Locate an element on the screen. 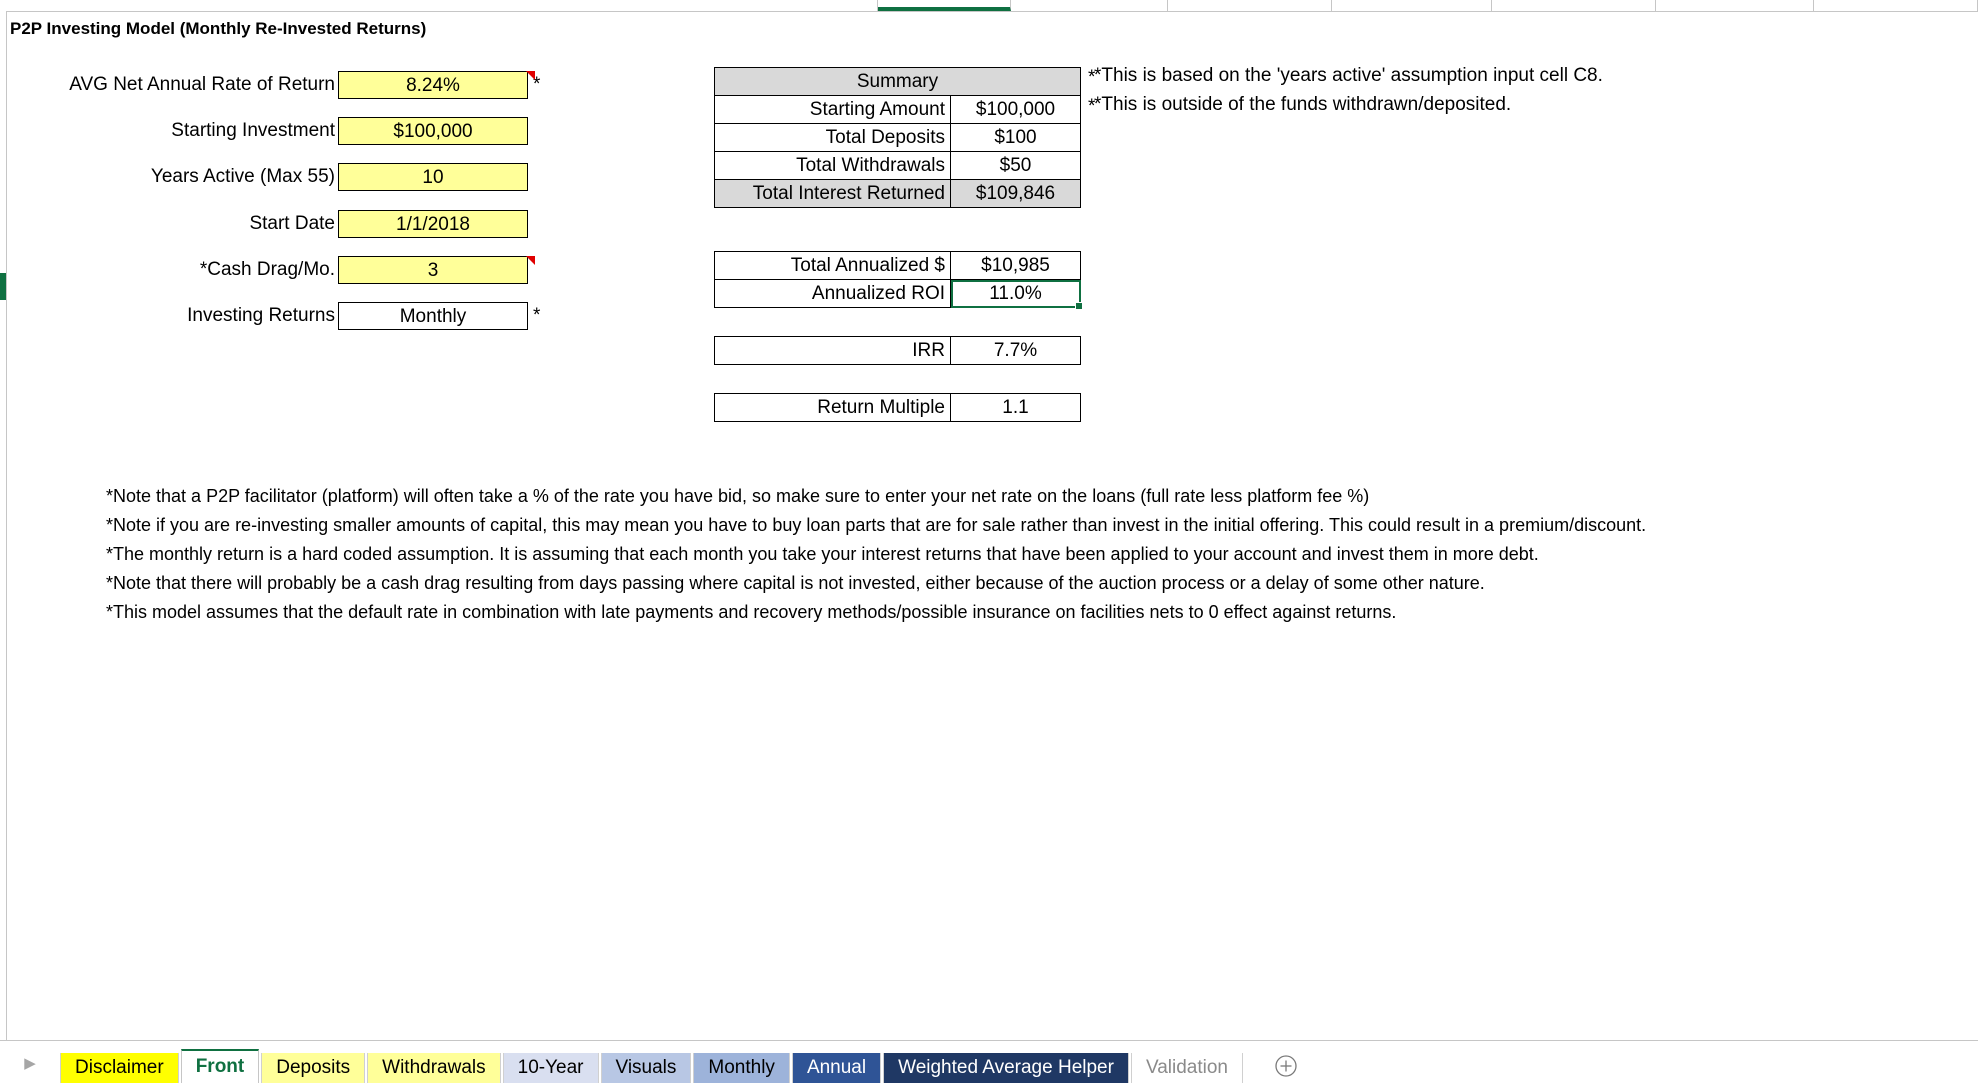 This screenshot has width=1978, height=1083. sheet-tab-label: Weighted Average Helper is located at coordinates (1006, 1067).